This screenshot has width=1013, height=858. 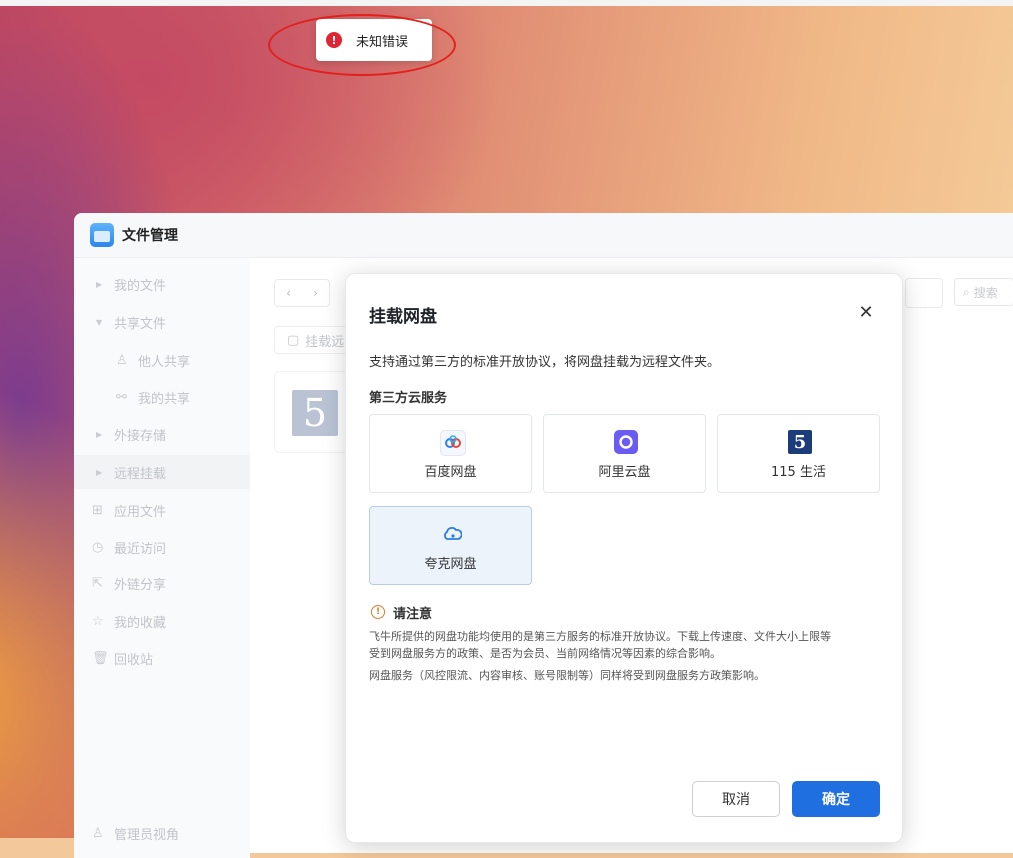 I want to click on sidebar-footer-admin-view: ♙ 管理员视角, so click(x=162, y=833).